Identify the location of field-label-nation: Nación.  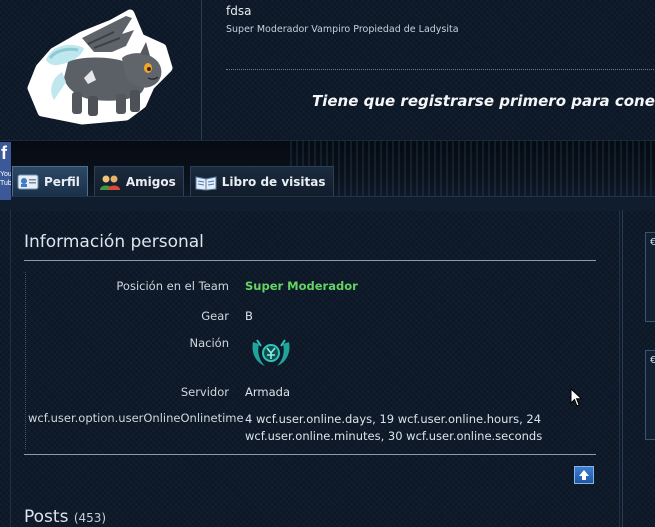
(209, 343).